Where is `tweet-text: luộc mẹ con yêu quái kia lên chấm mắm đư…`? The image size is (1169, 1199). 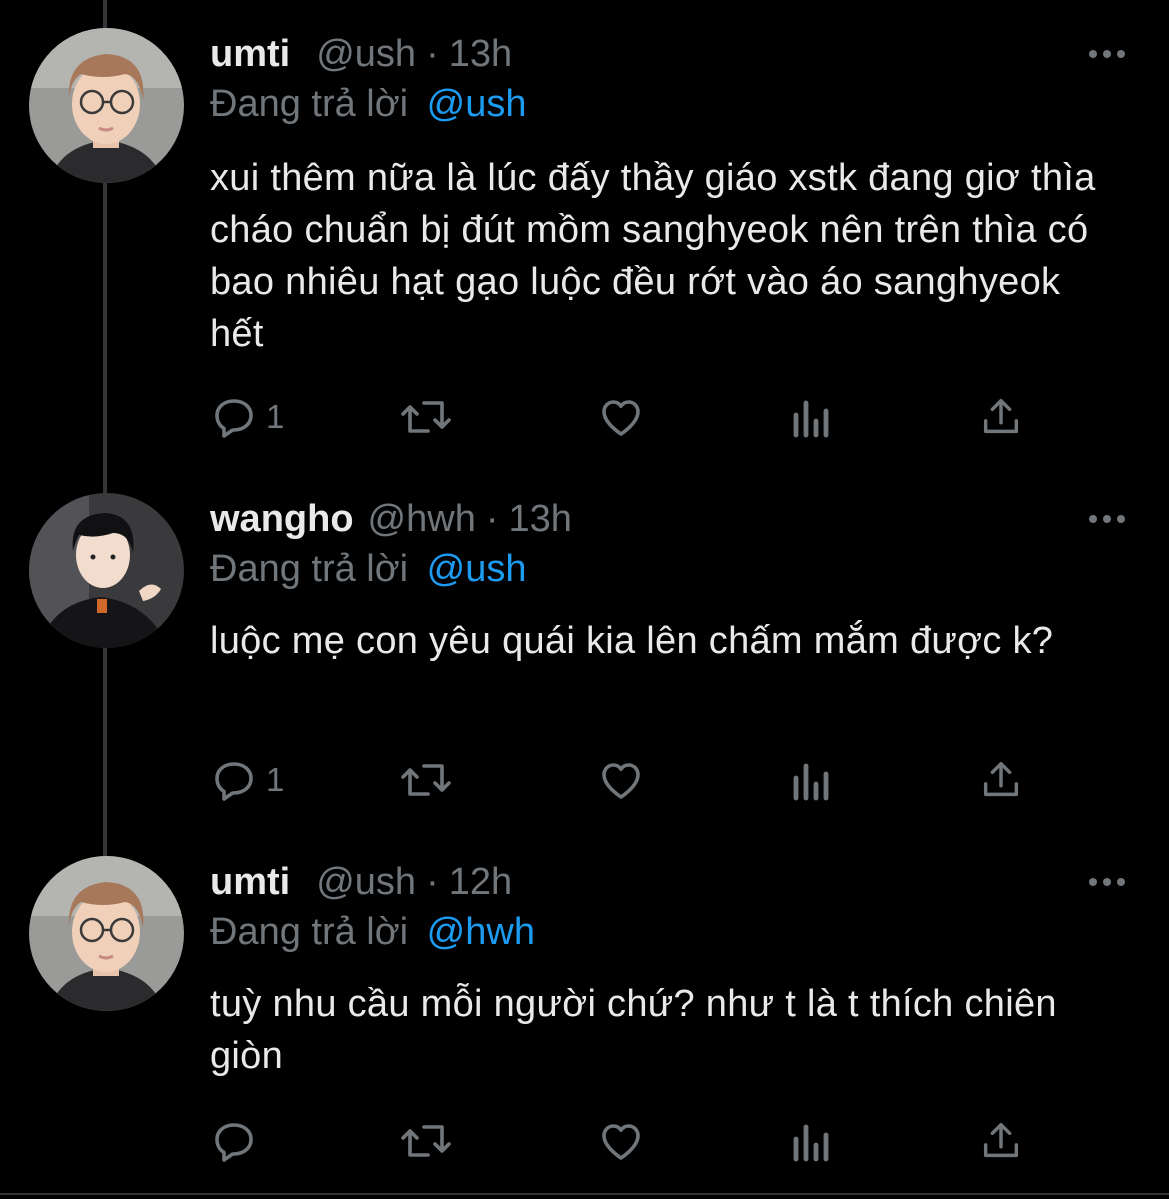
tweet-text: luộc mẹ con yêu quái kia lên chấm mắm đư… is located at coordinates (632, 641).